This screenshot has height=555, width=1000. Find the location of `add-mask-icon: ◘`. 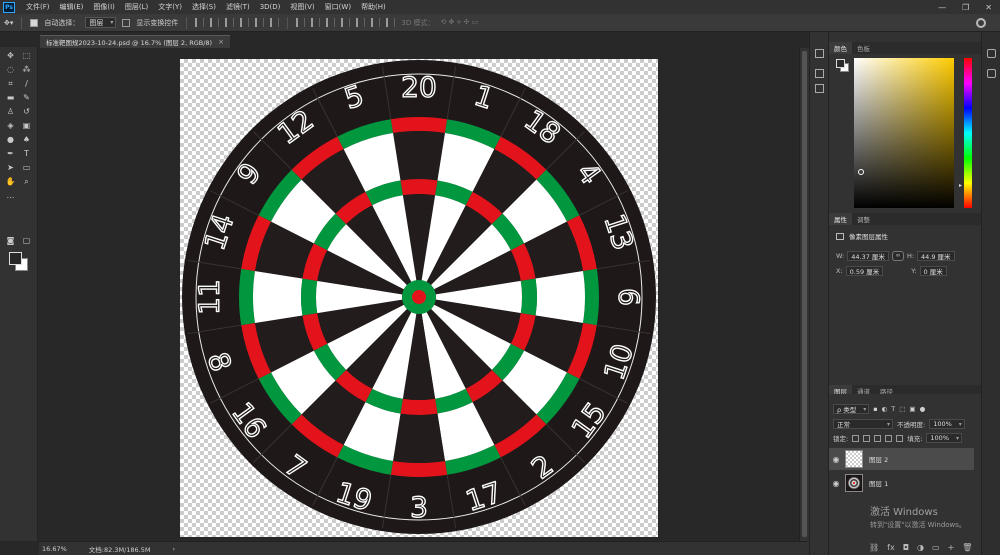

add-mask-icon: ◘ is located at coordinates (906, 547).